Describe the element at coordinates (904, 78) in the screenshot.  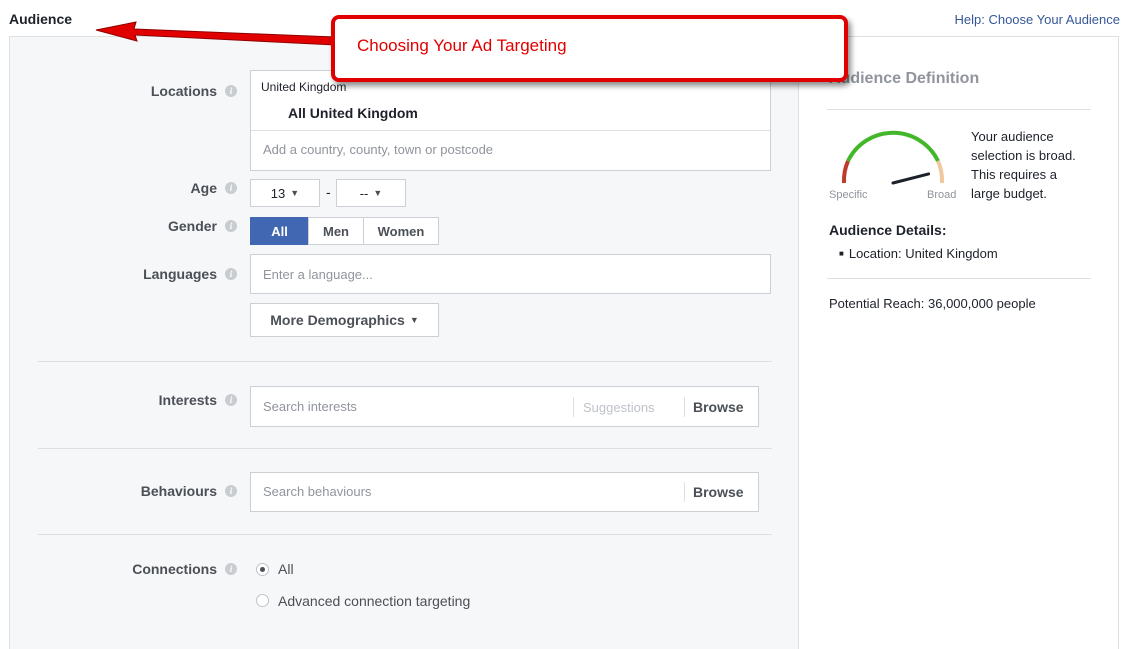
I see `definition-title: Audience Definition` at that location.